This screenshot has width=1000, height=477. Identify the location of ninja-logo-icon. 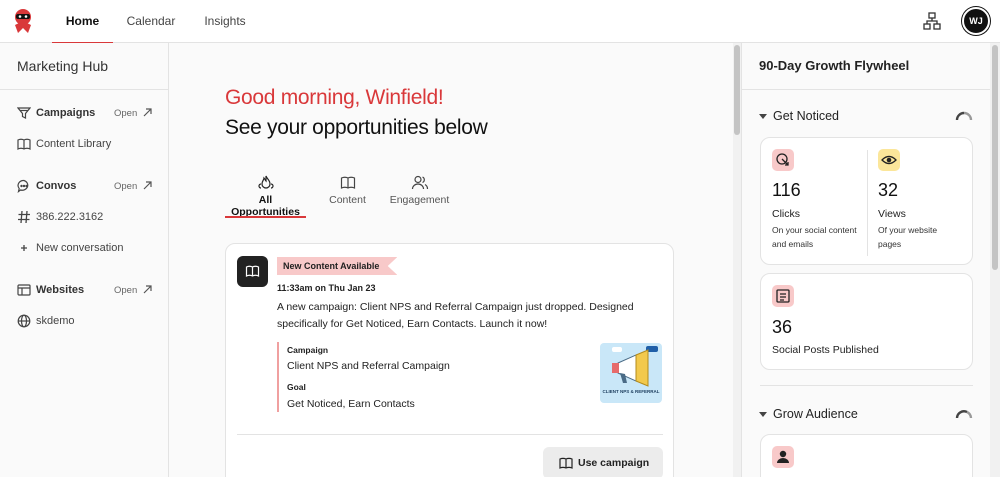
(23, 21).